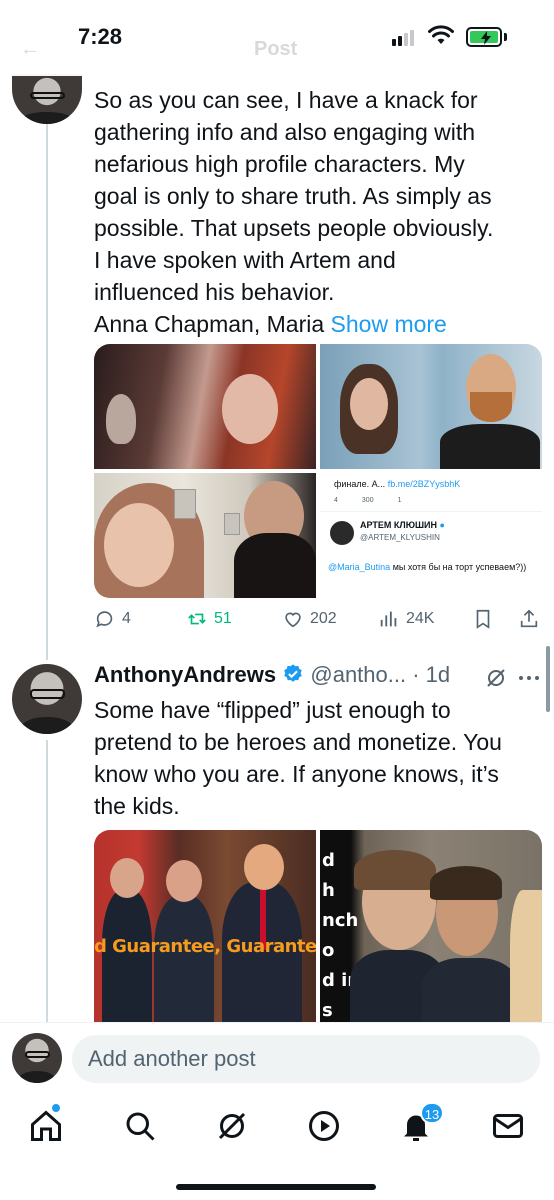 This screenshot has width=554, height=1200. Describe the element at coordinates (324, 1126) in the screenshot. I see `video-play-icon` at that location.